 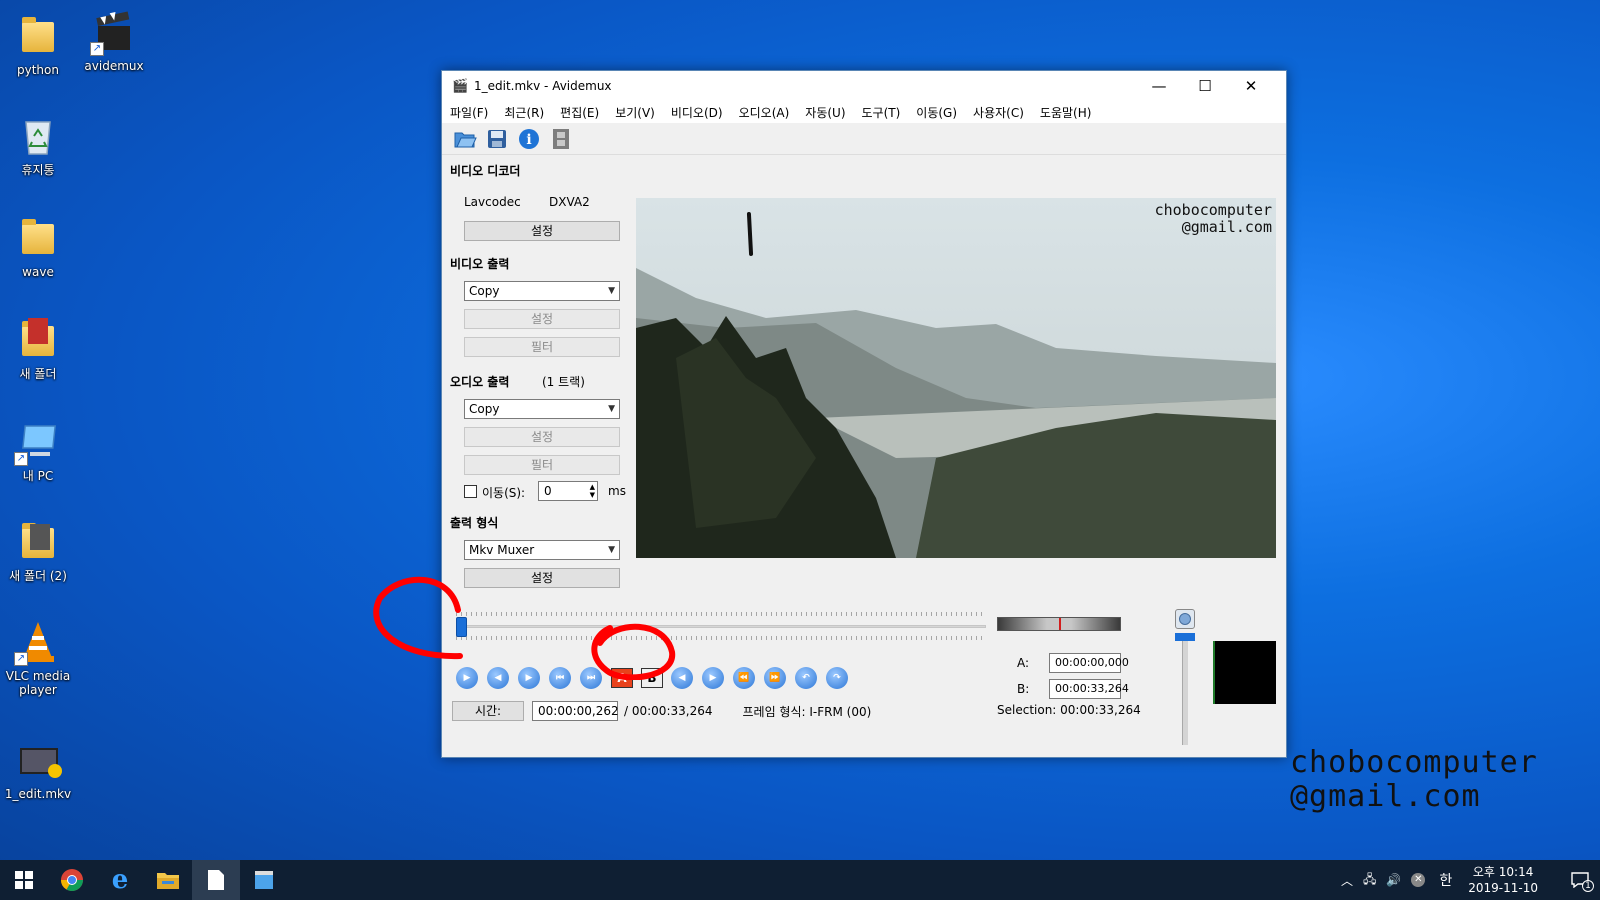 I want to click on menu-file: 파일(F), so click(x=469, y=112).